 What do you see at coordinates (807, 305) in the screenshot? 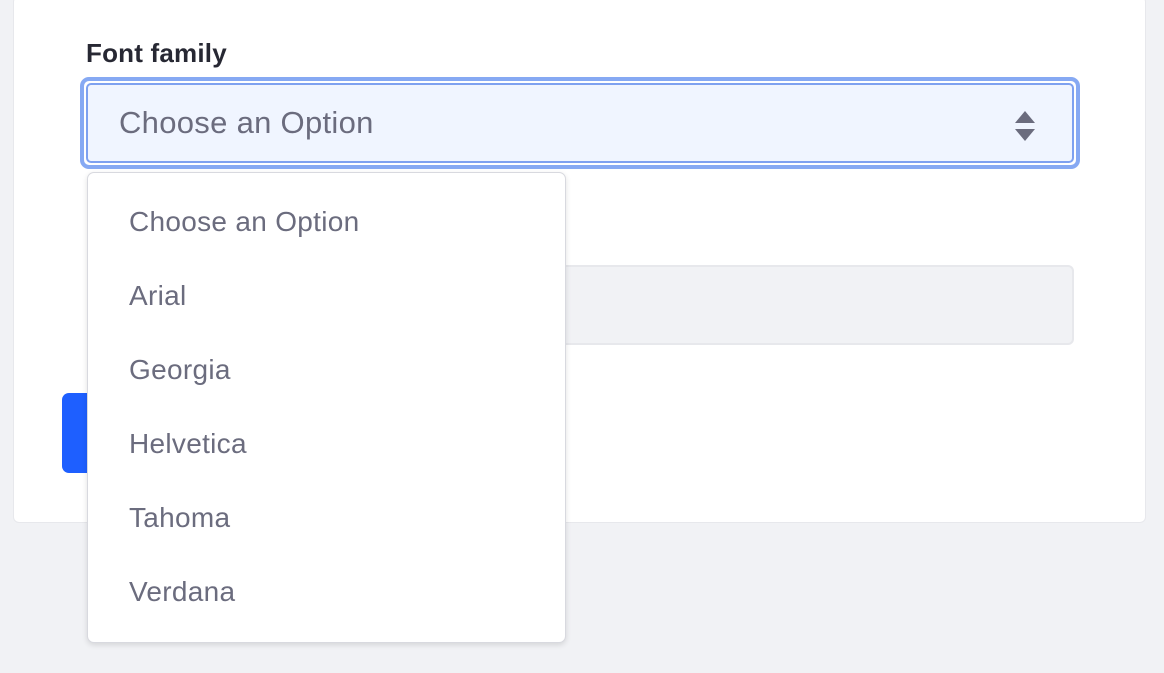
I see `partially-hidden-input` at bounding box center [807, 305].